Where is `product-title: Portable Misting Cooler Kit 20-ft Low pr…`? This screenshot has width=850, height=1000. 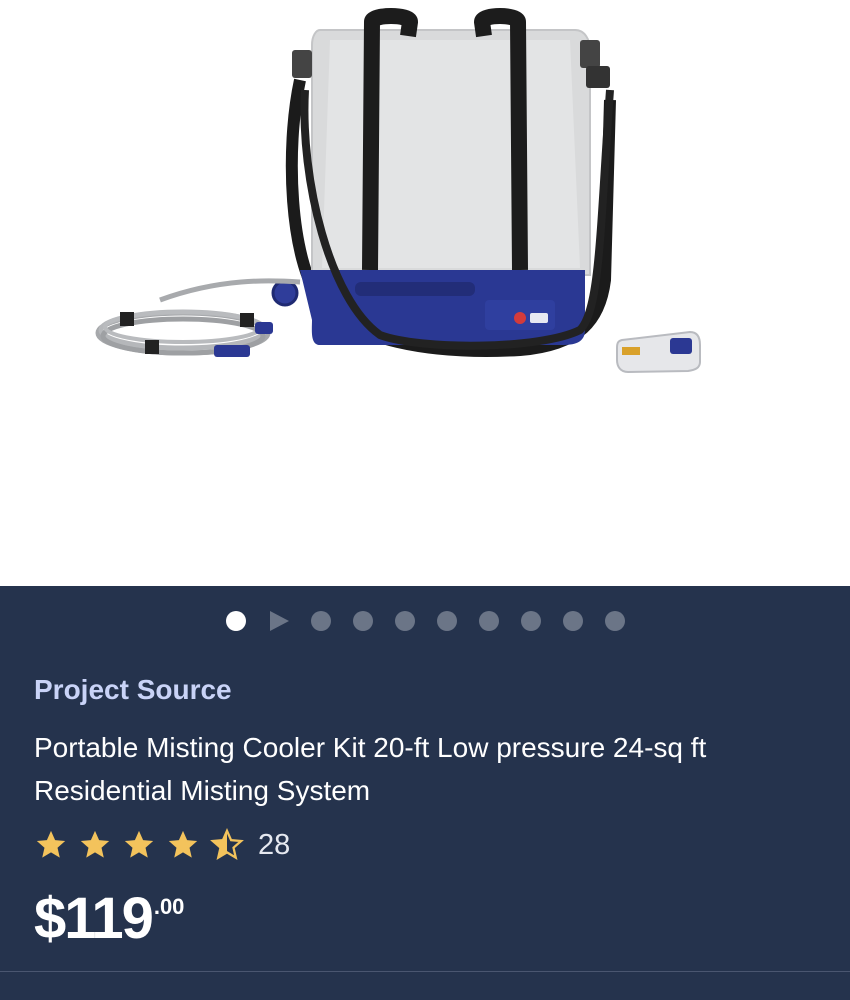 product-title: Portable Misting Cooler Kit 20-ft Low pr… is located at coordinates (370, 769).